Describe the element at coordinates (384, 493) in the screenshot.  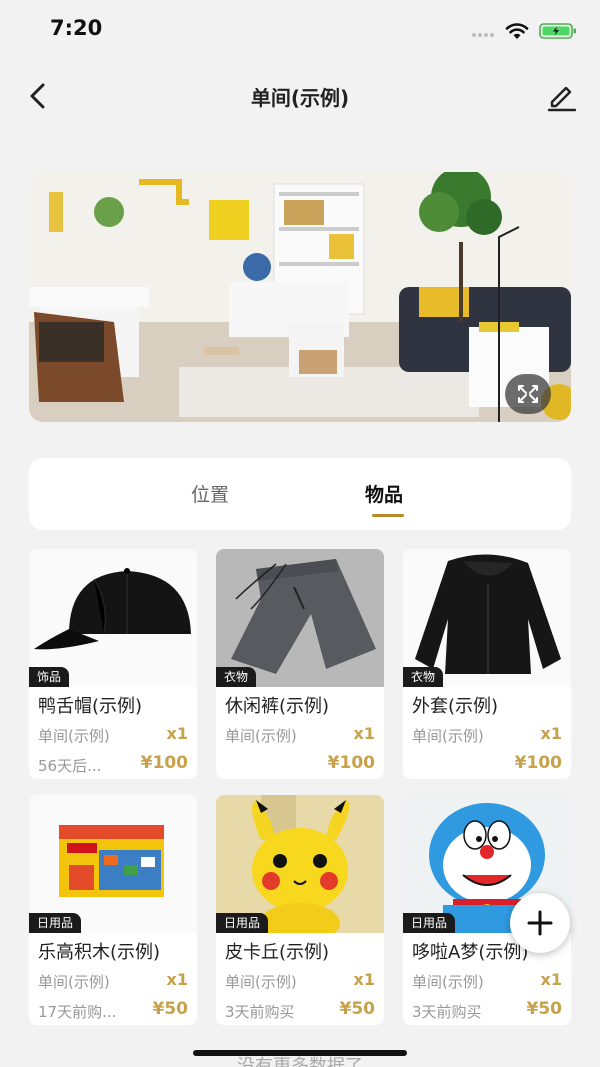
I see `tab-items: 物品` at that location.